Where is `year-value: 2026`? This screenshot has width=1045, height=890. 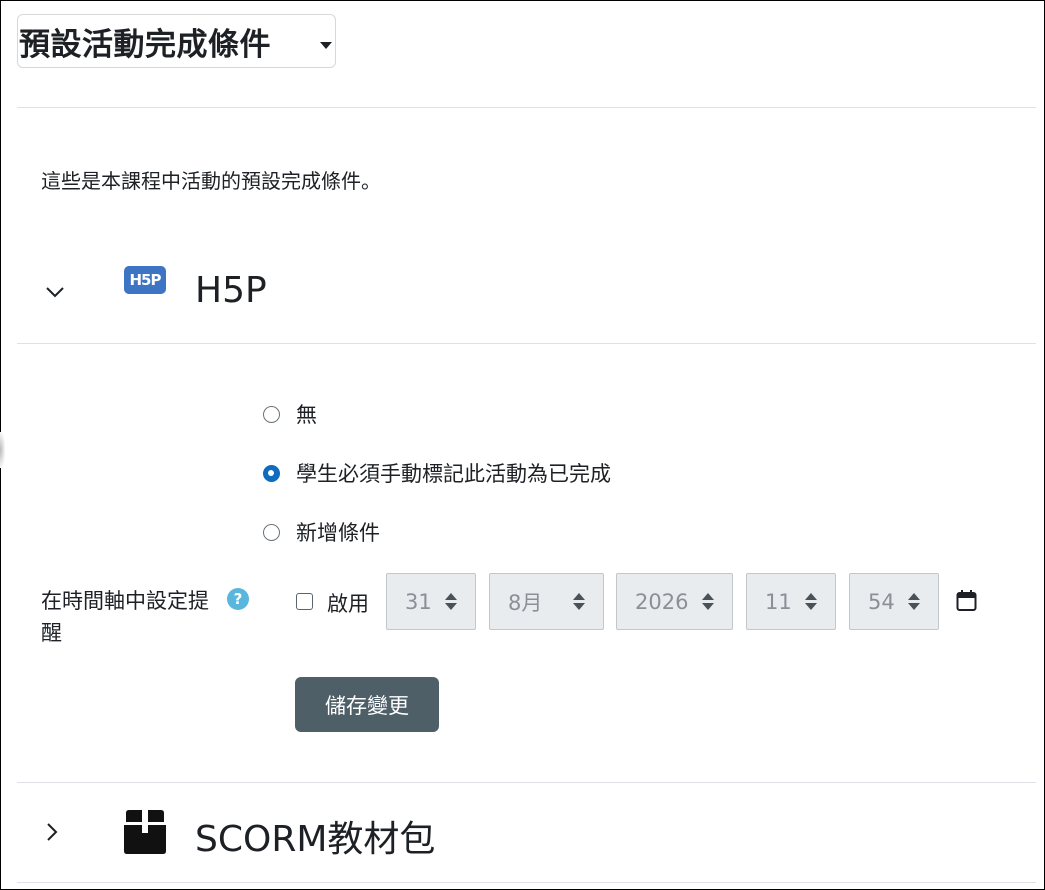
year-value: 2026 is located at coordinates (662, 601).